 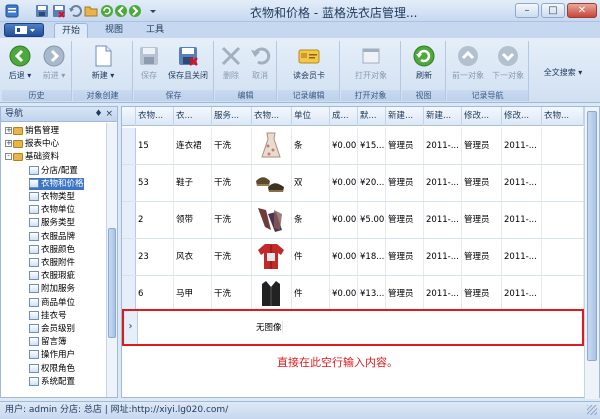 What do you see at coordinates (231, 63) in the screenshot?
I see `delete-button: 删除` at bounding box center [231, 63].